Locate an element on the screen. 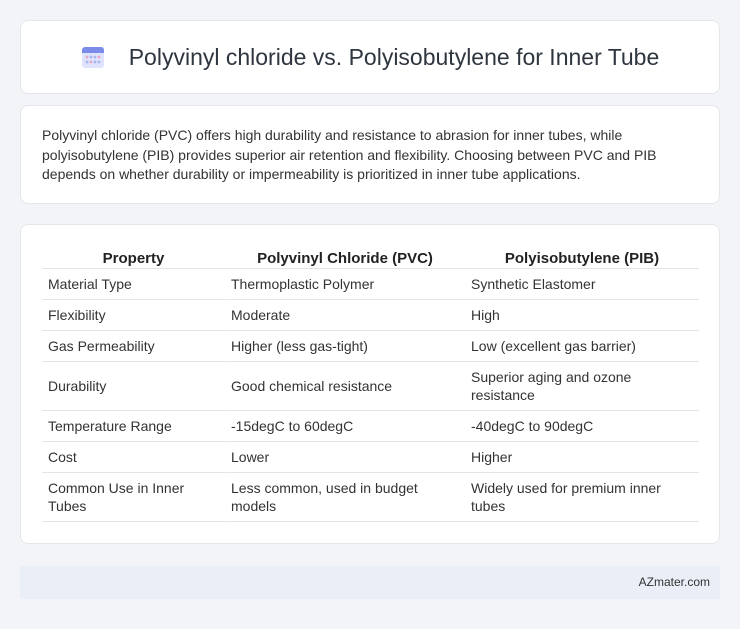 The height and width of the screenshot is (629, 740). column-header-pib: Polyisobutylene (PIB) is located at coordinates (582, 256).